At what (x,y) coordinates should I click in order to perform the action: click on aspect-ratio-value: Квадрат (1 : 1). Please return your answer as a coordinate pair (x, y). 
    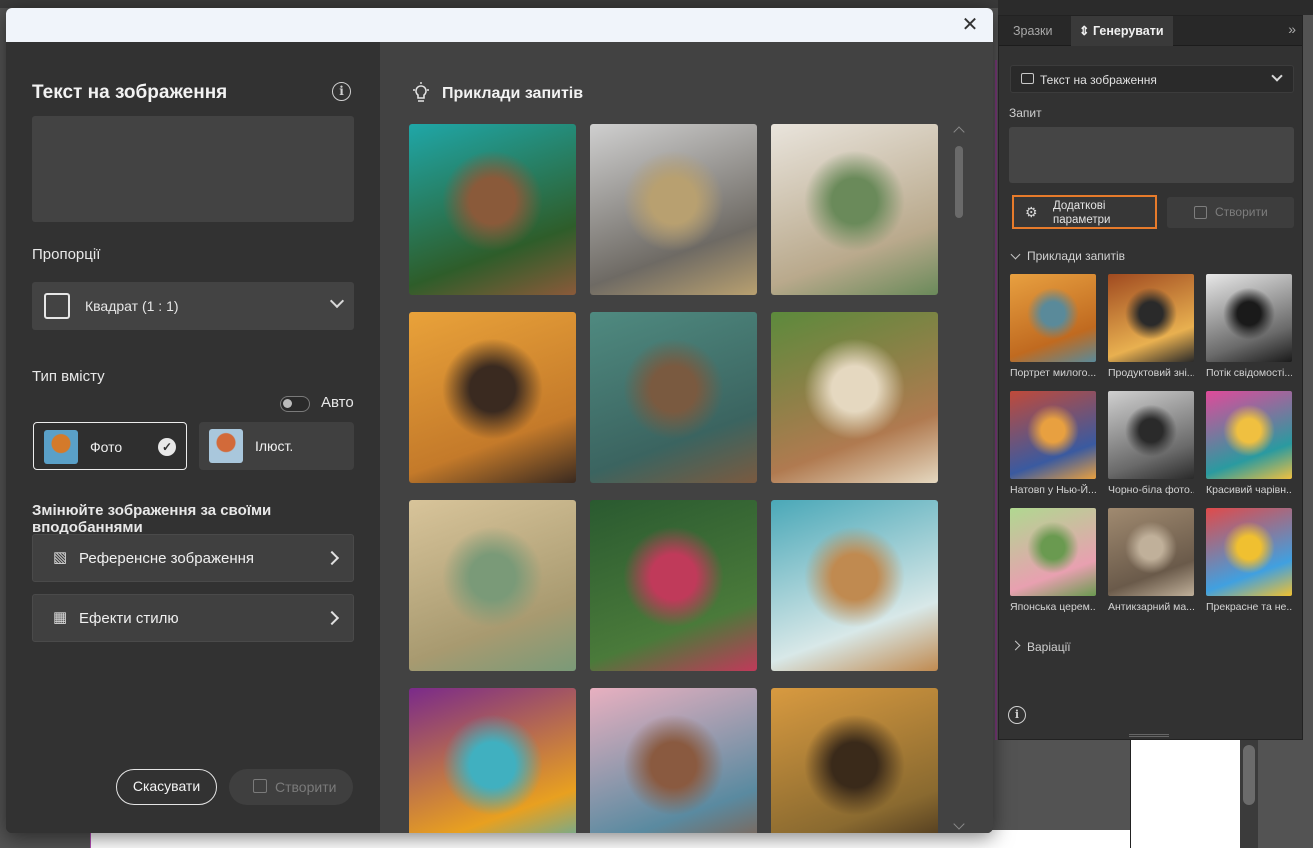
    Looking at the image, I should click on (132, 306).